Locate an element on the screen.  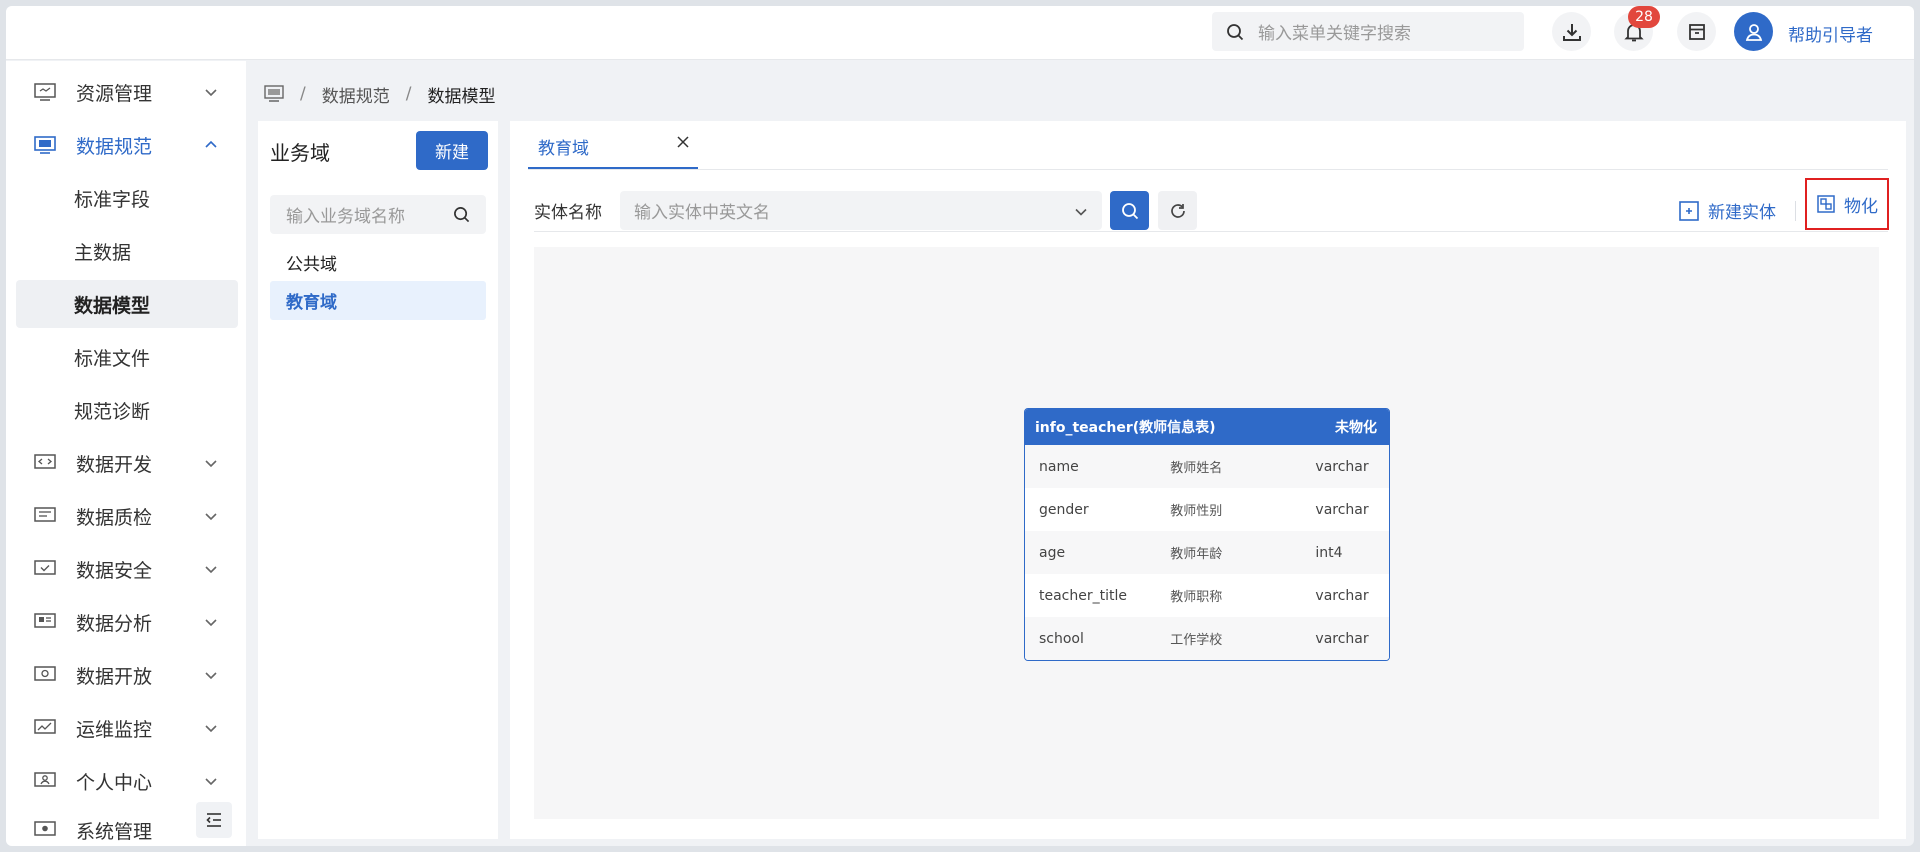
domain-search-placeholder: 输入业务域名称 is located at coordinates (345, 217).